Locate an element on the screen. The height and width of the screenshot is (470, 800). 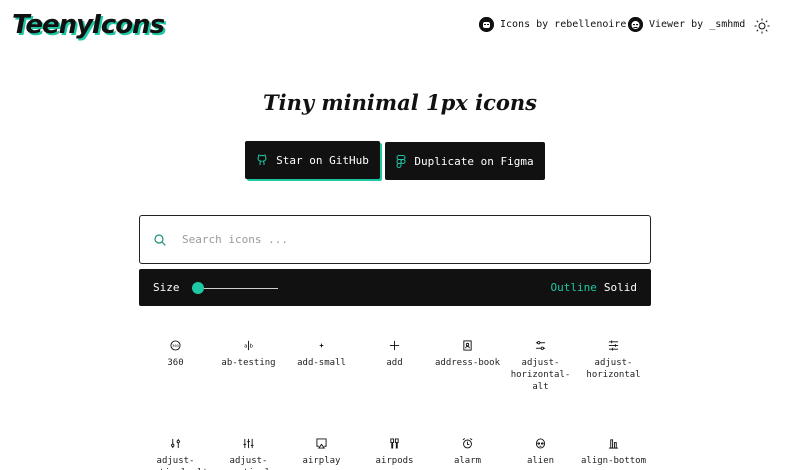
duplicate-on-figma-button: Duplicate on Figma is located at coordinates (465, 161).